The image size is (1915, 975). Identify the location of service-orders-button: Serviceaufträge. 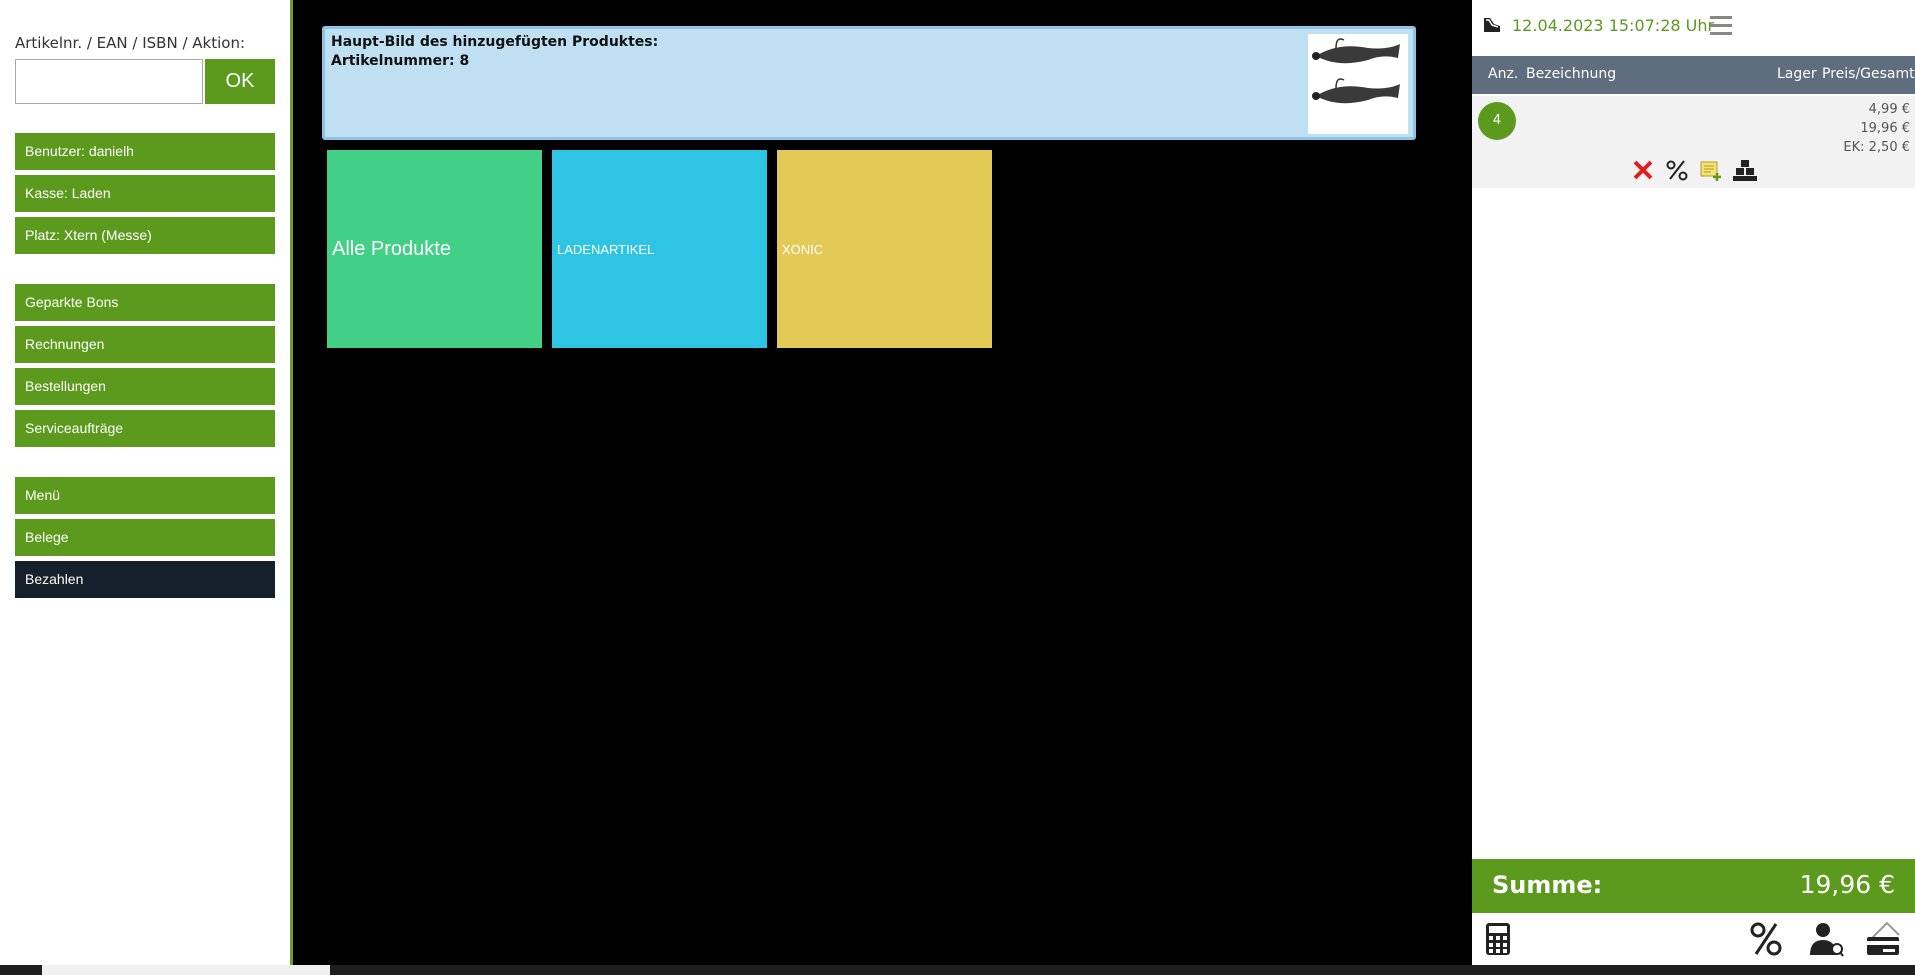
(145, 428).